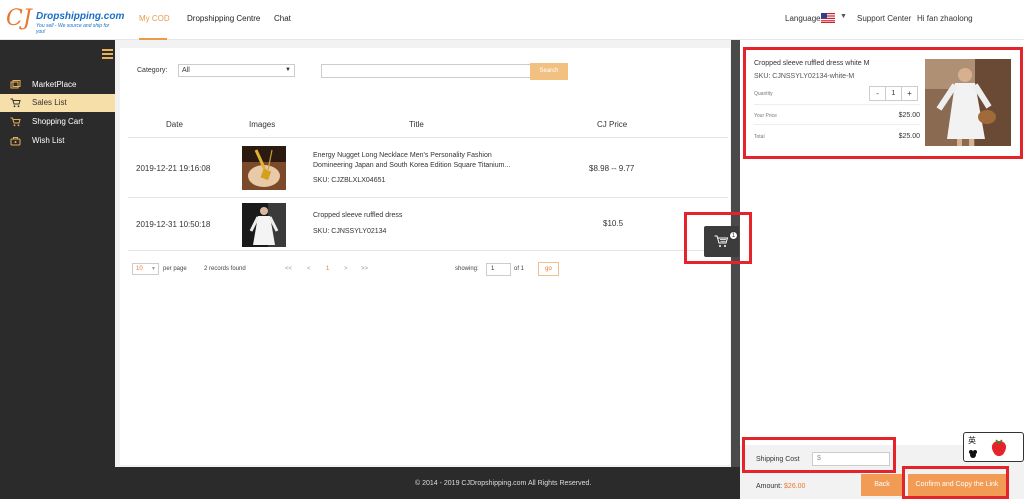 The image size is (1024, 499). I want to click on cart-item-title: Cropped sleeve ruffled dress white M, so click(812, 63).